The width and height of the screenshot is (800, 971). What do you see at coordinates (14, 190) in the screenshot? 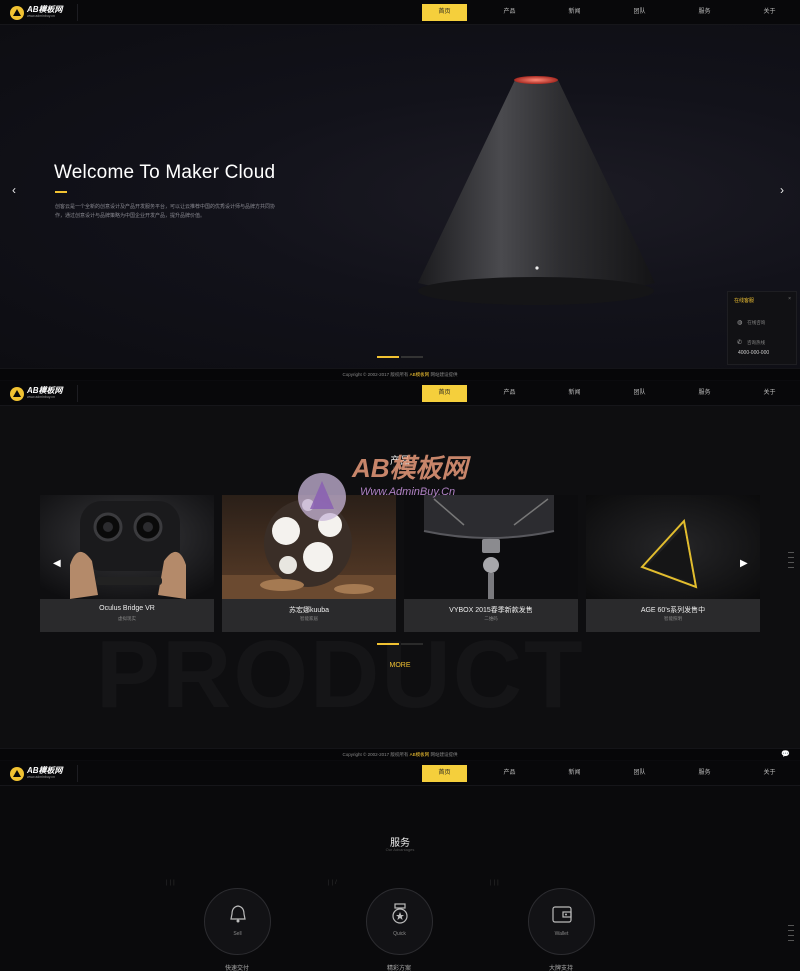
I see `hero-prev-arrow: ‹` at bounding box center [14, 190].